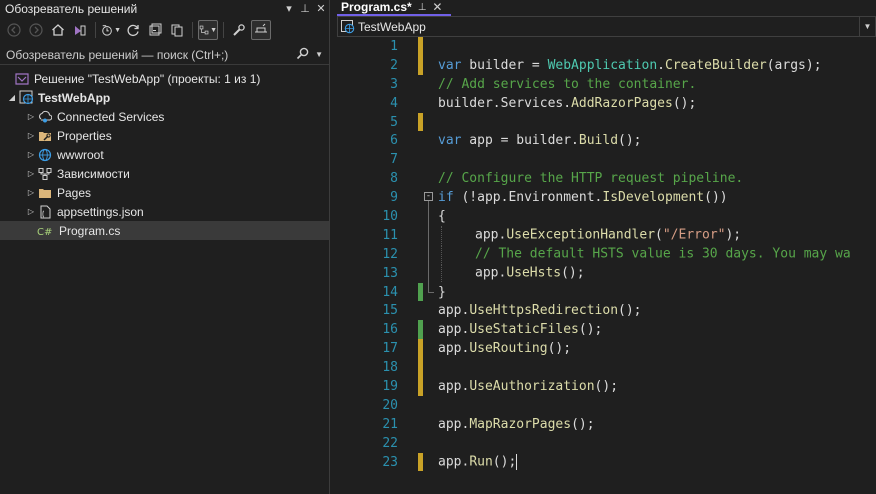 Image resolution: width=876 pixels, height=494 pixels. I want to click on collapse-region-icon: -, so click(428, 197).